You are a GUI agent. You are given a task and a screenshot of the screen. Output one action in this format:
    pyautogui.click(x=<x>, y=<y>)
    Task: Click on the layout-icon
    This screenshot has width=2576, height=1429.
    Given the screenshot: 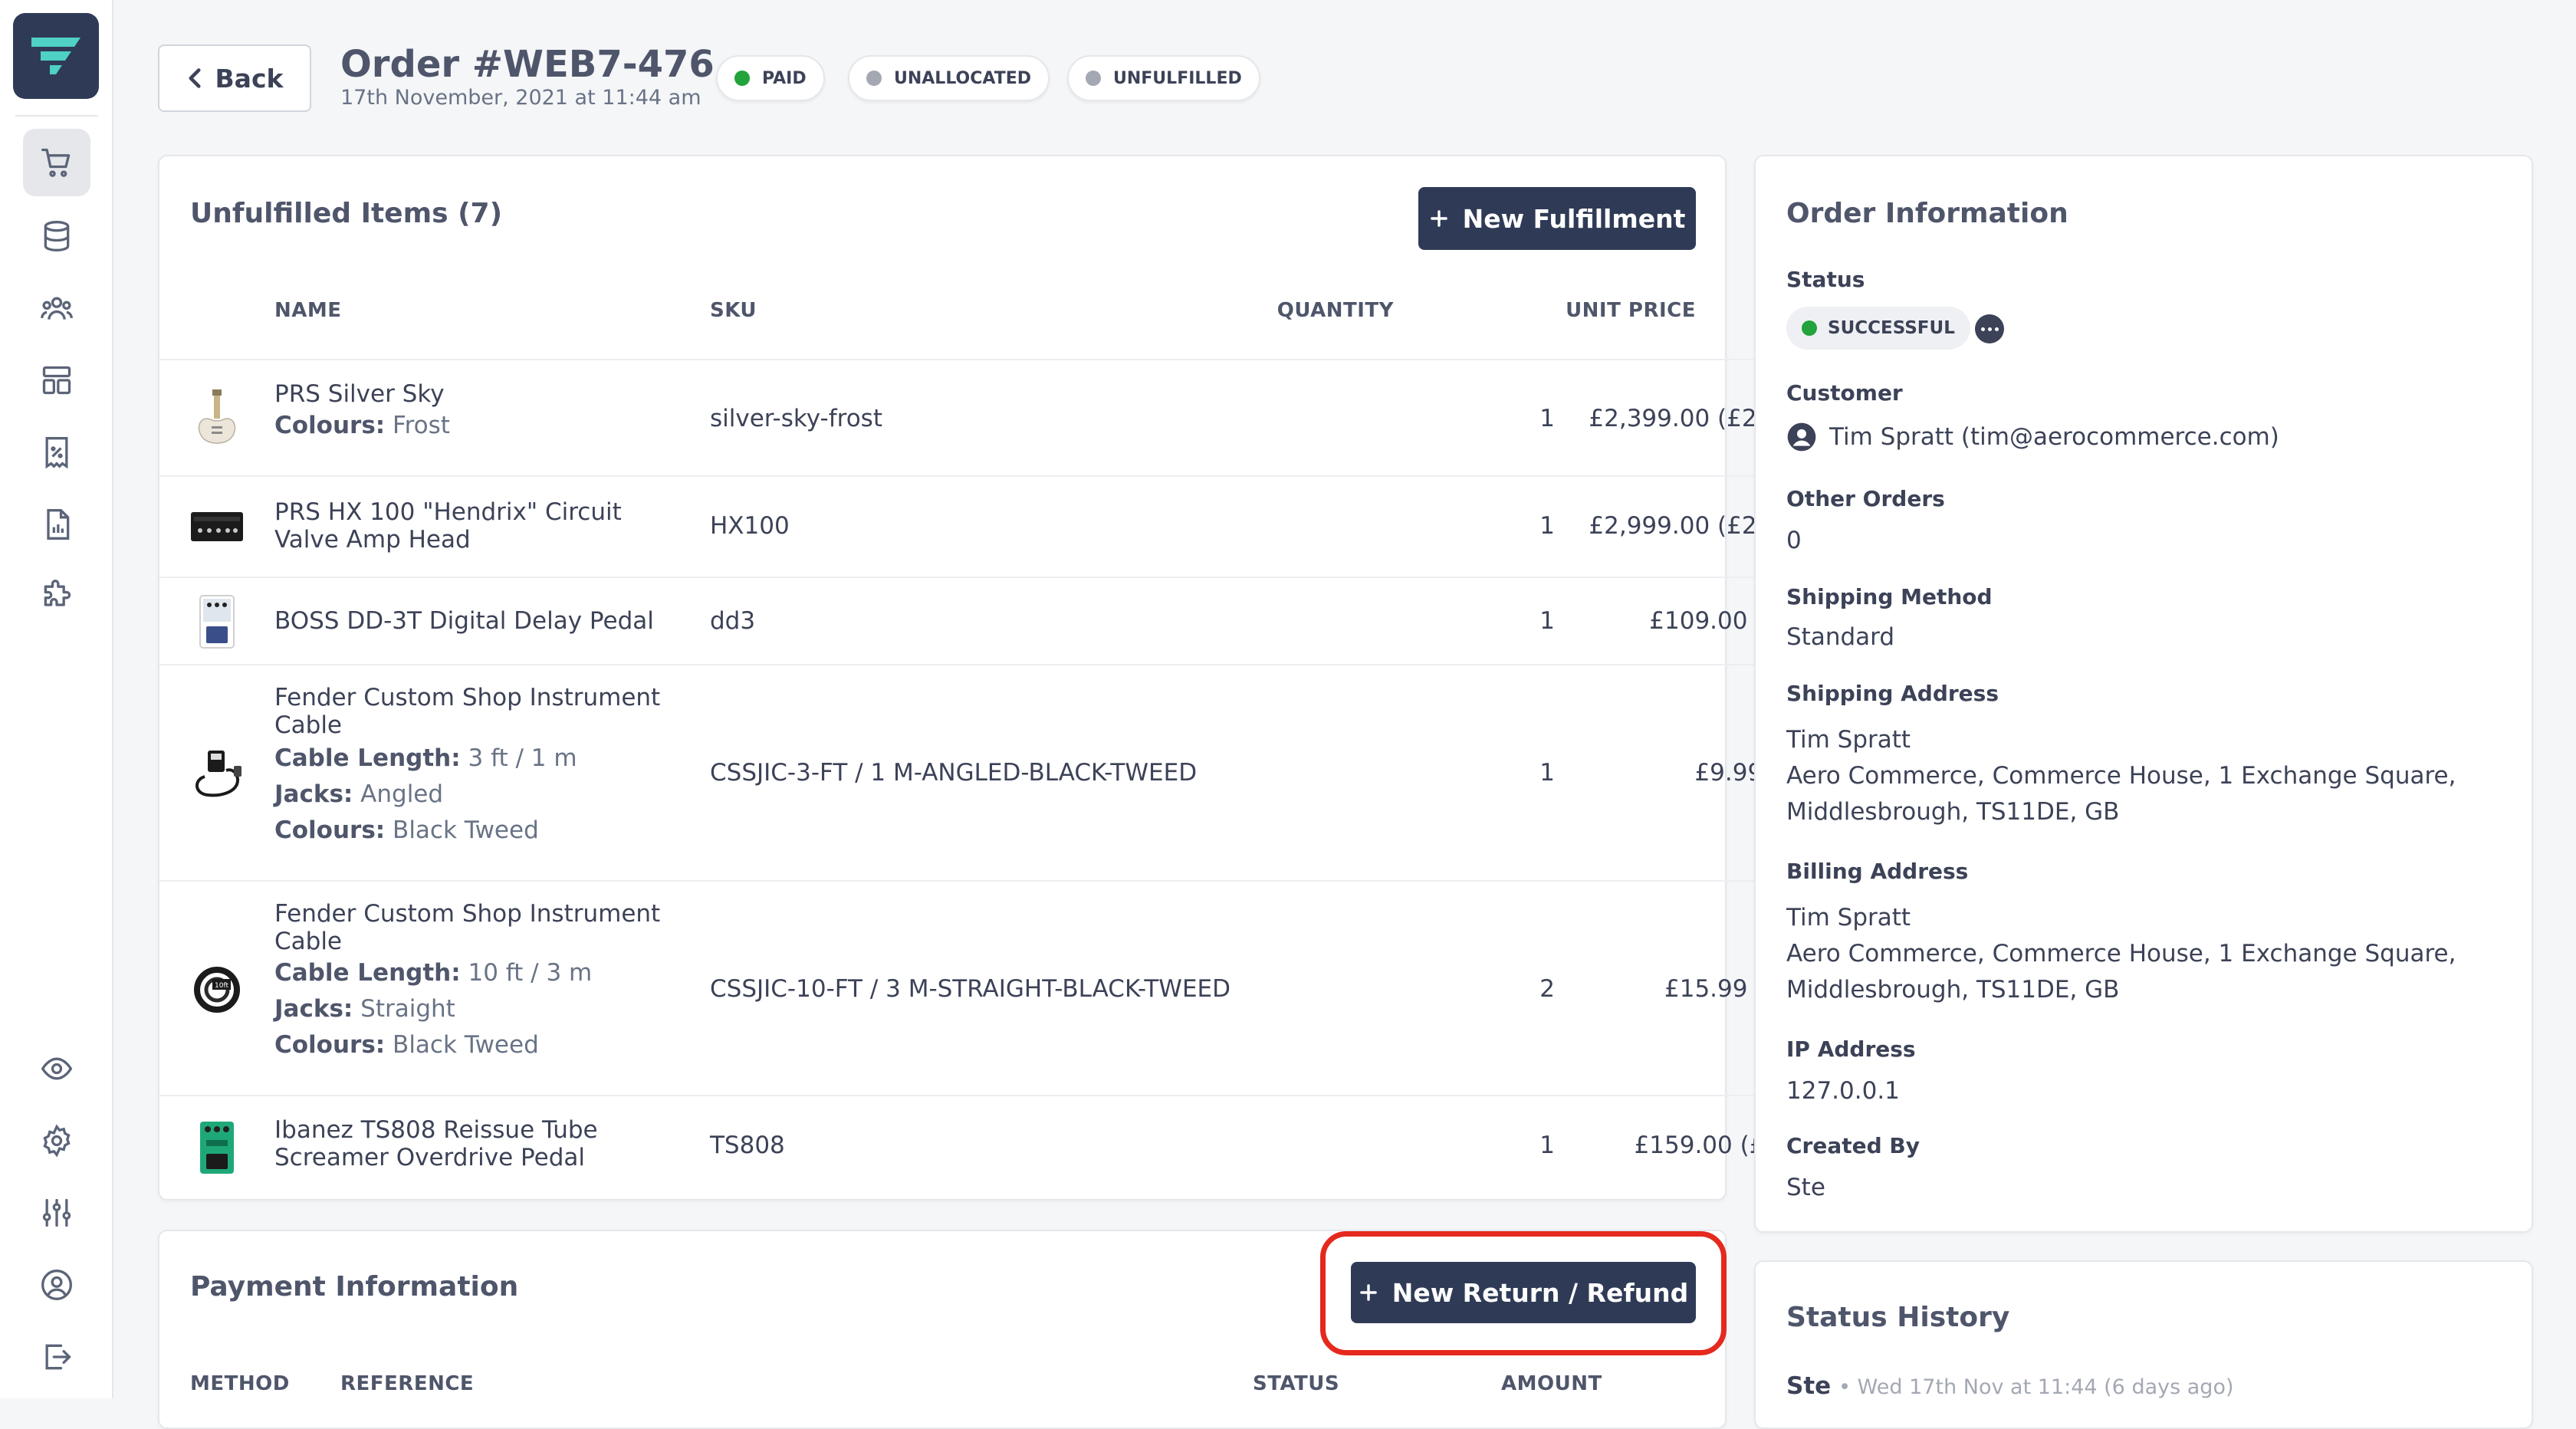 What is the action you would take?
    pyautogui.click(x=57, y=380)
    